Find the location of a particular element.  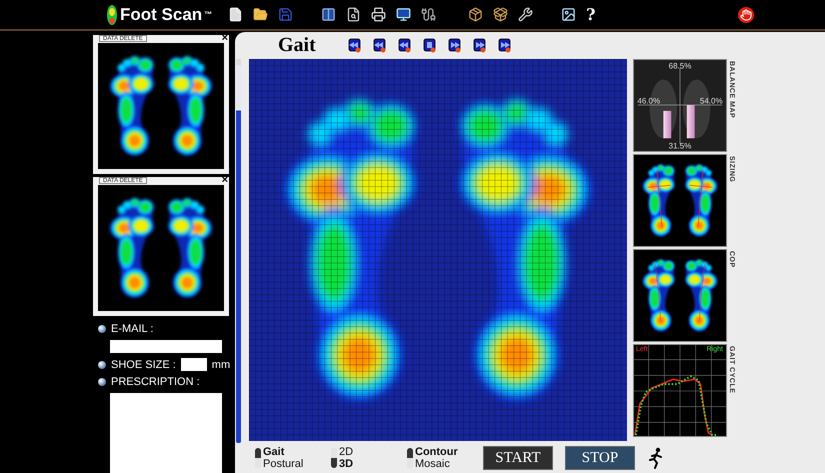

scrollbar is located at coordinates (238, 254).